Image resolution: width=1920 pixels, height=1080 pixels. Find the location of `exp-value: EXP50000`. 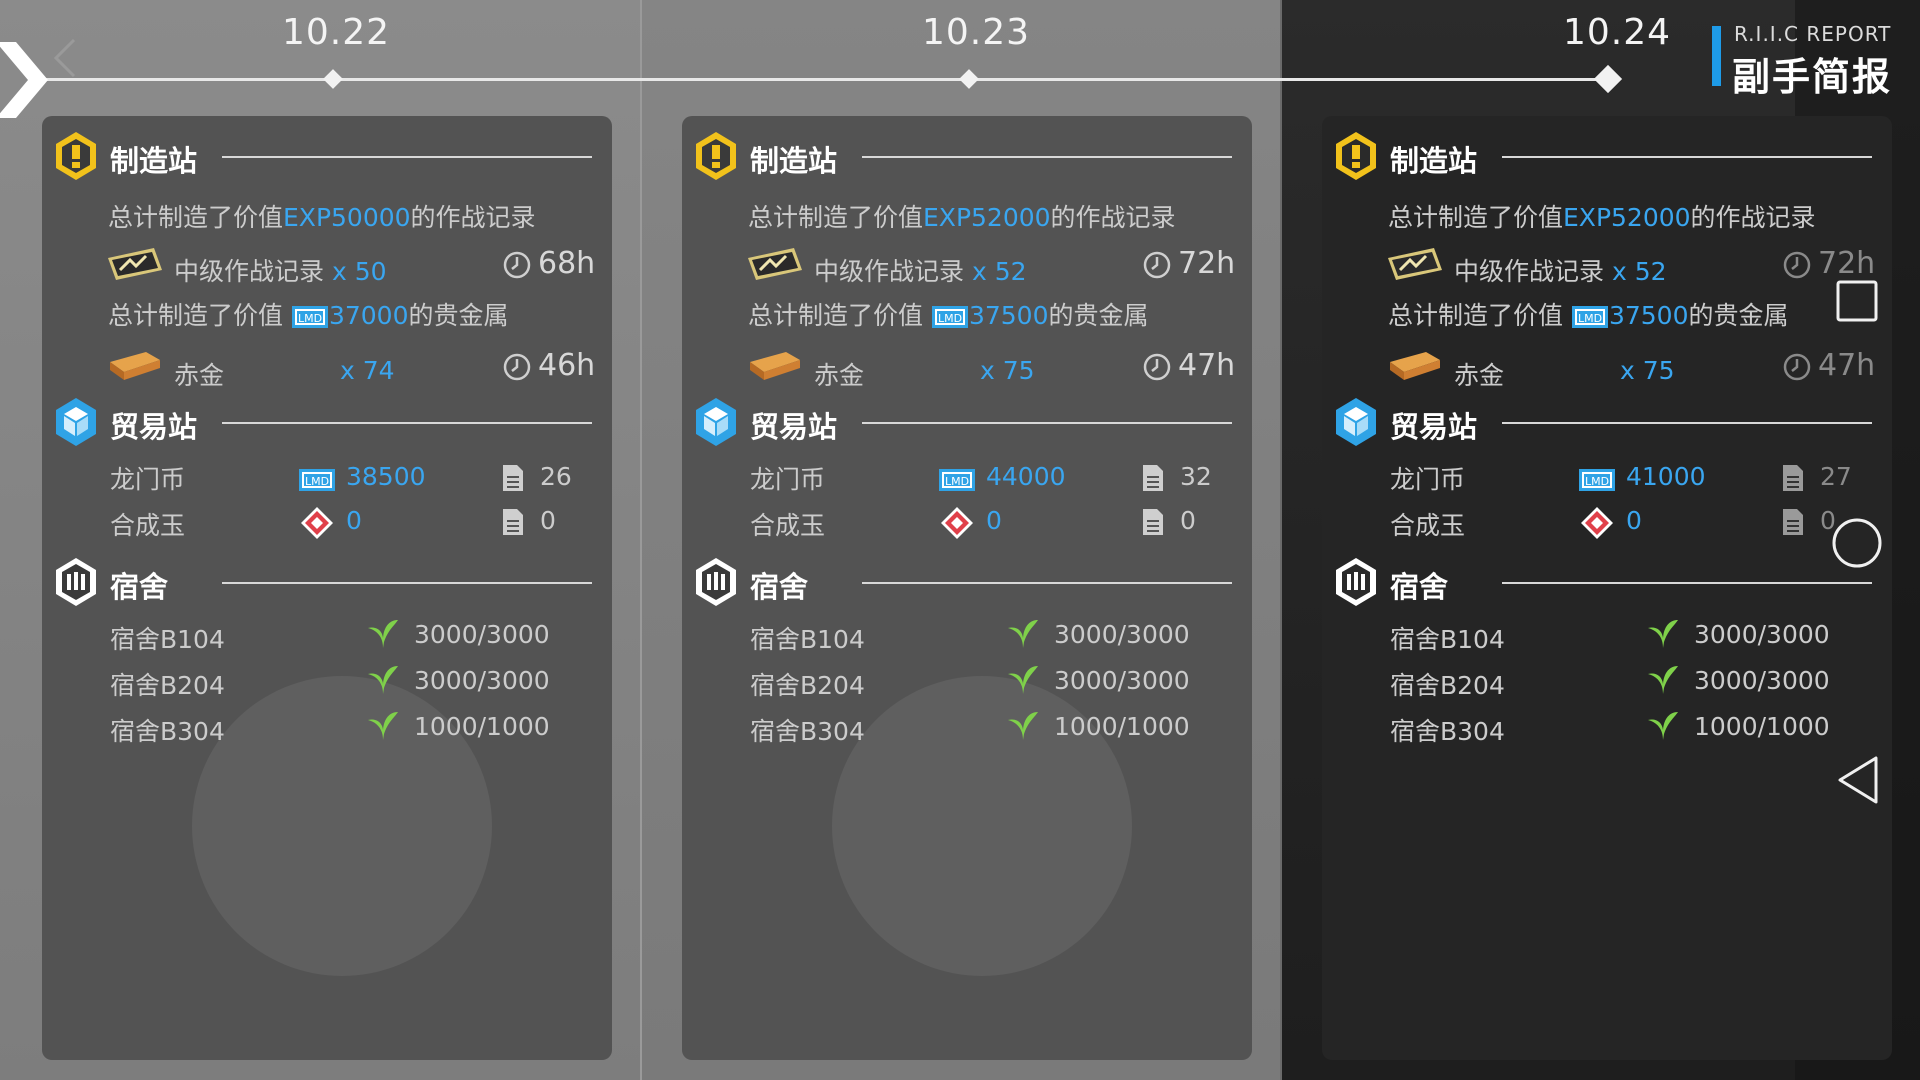

exp-value: EXP50000 is located at coordinates (347, 217).